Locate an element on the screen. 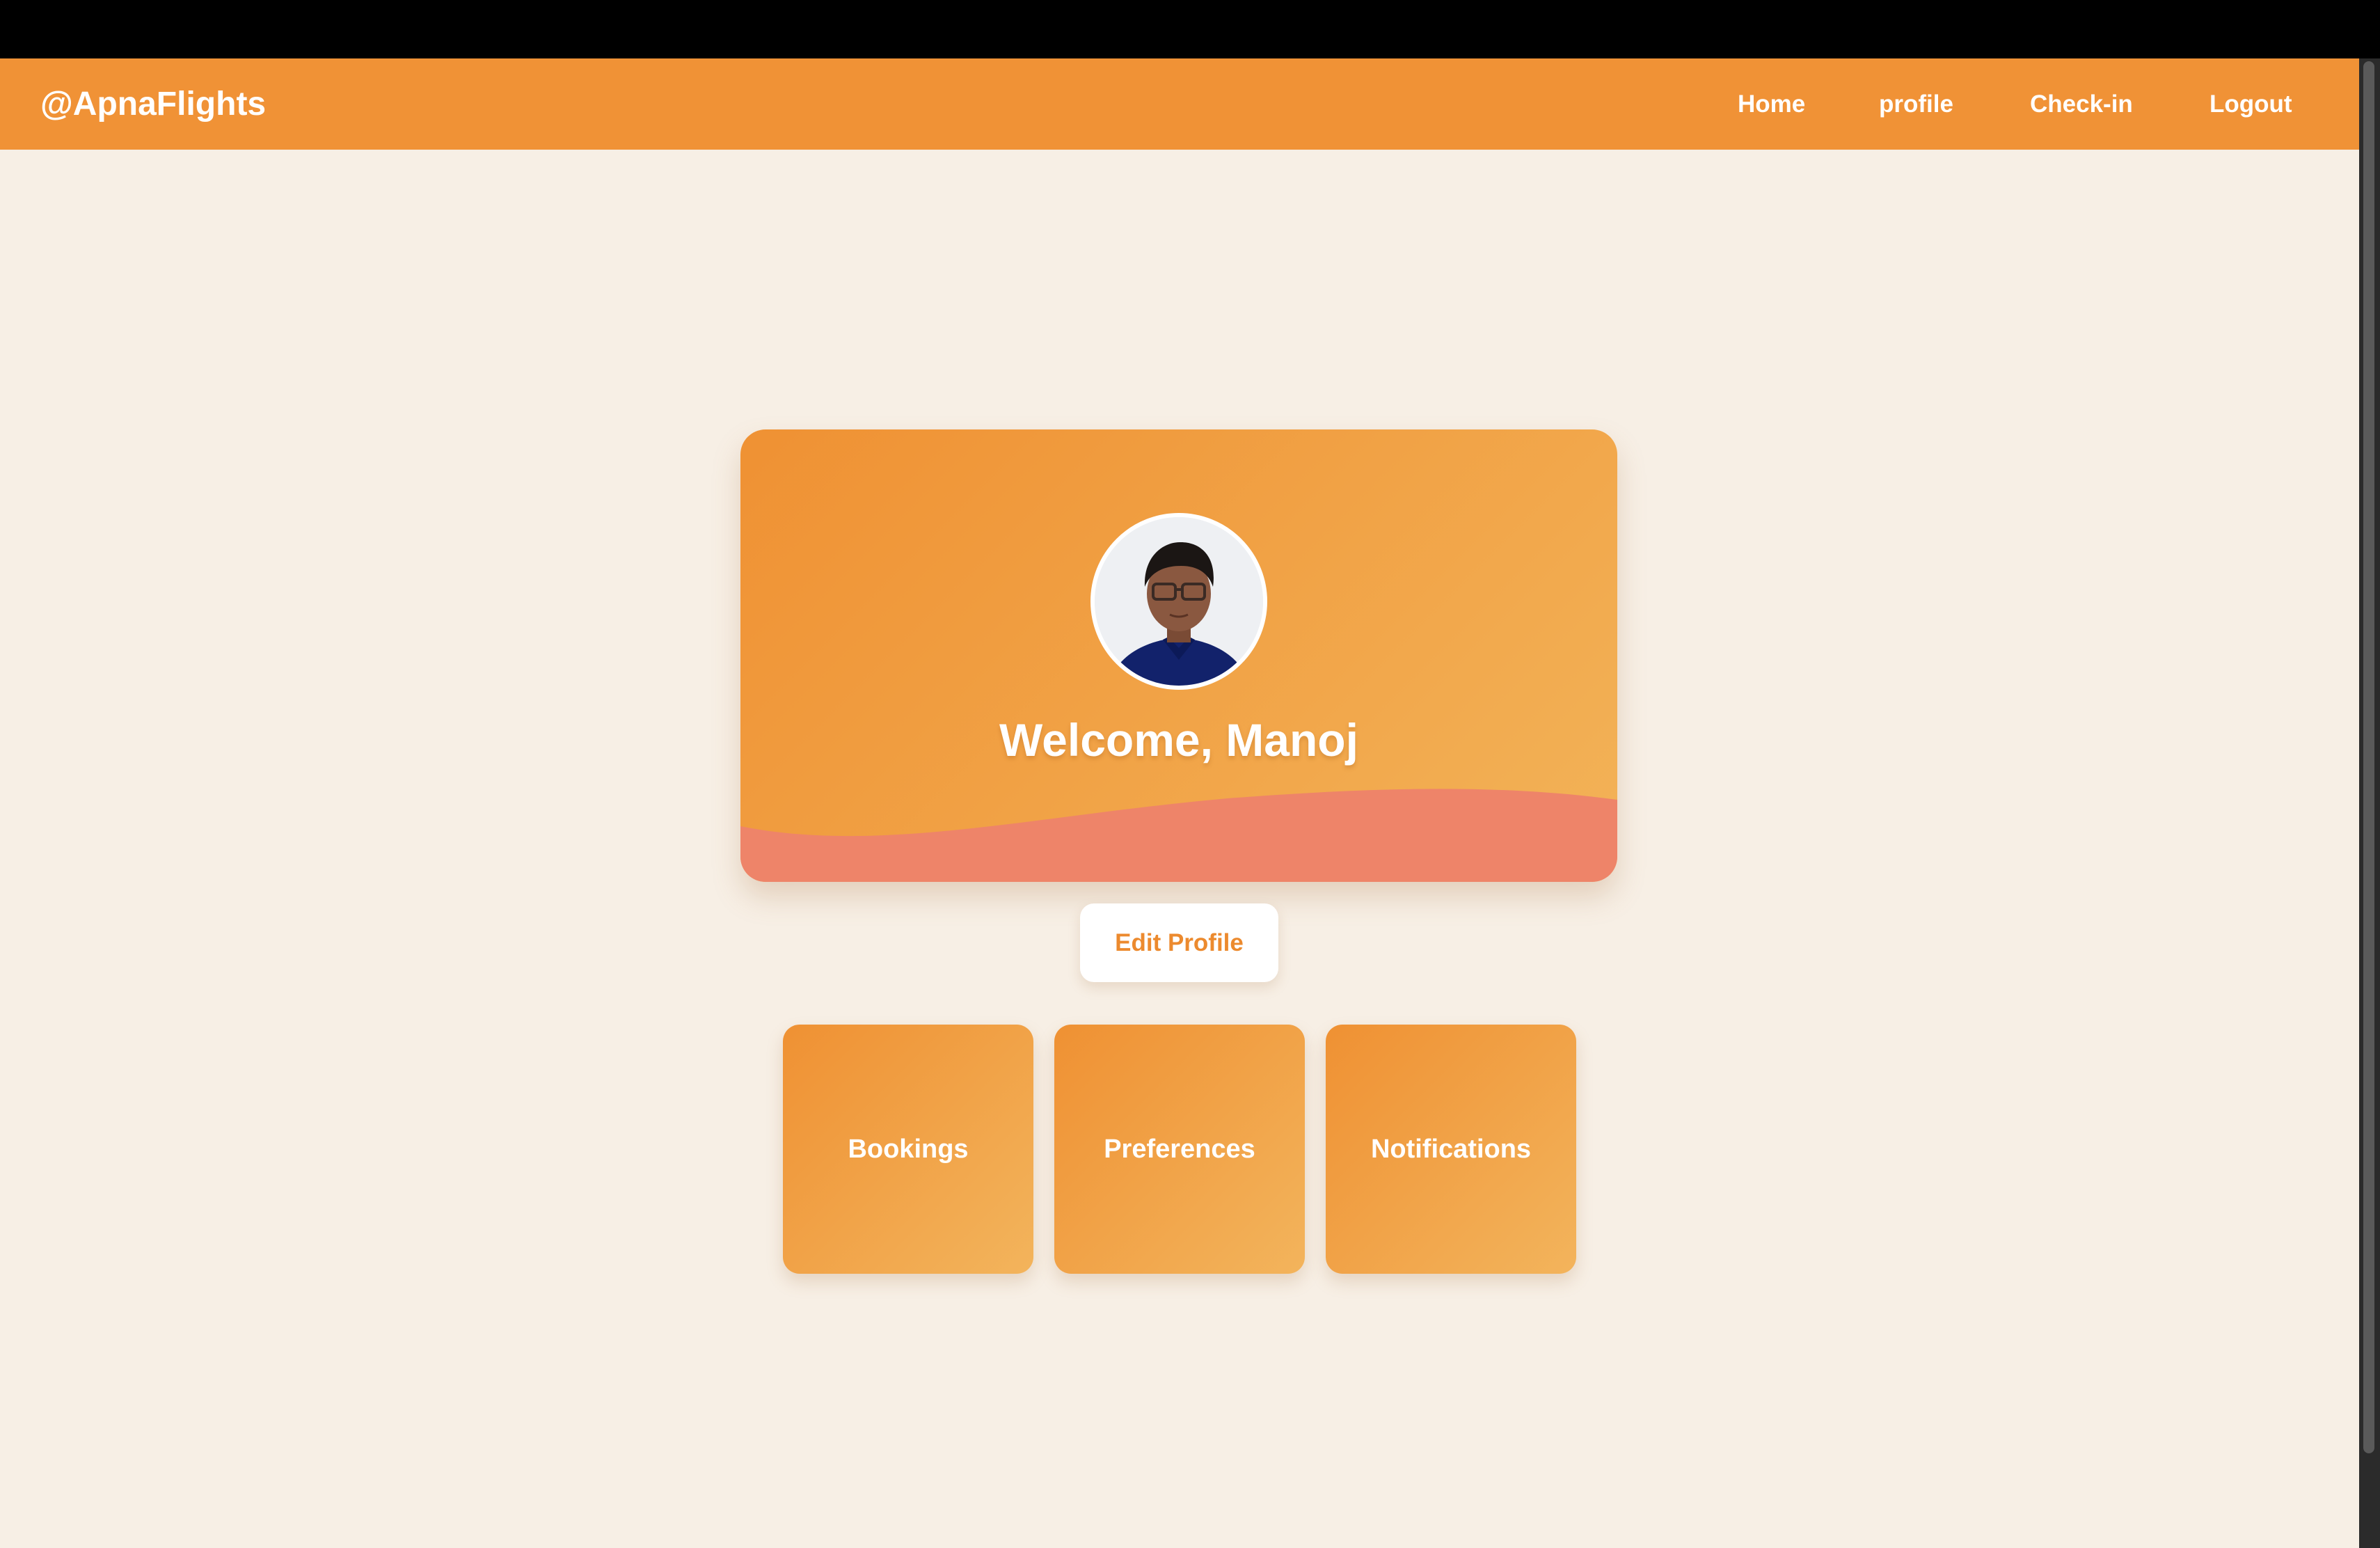  nav-logout-link: Logout is located at coordinates (2251, 104).